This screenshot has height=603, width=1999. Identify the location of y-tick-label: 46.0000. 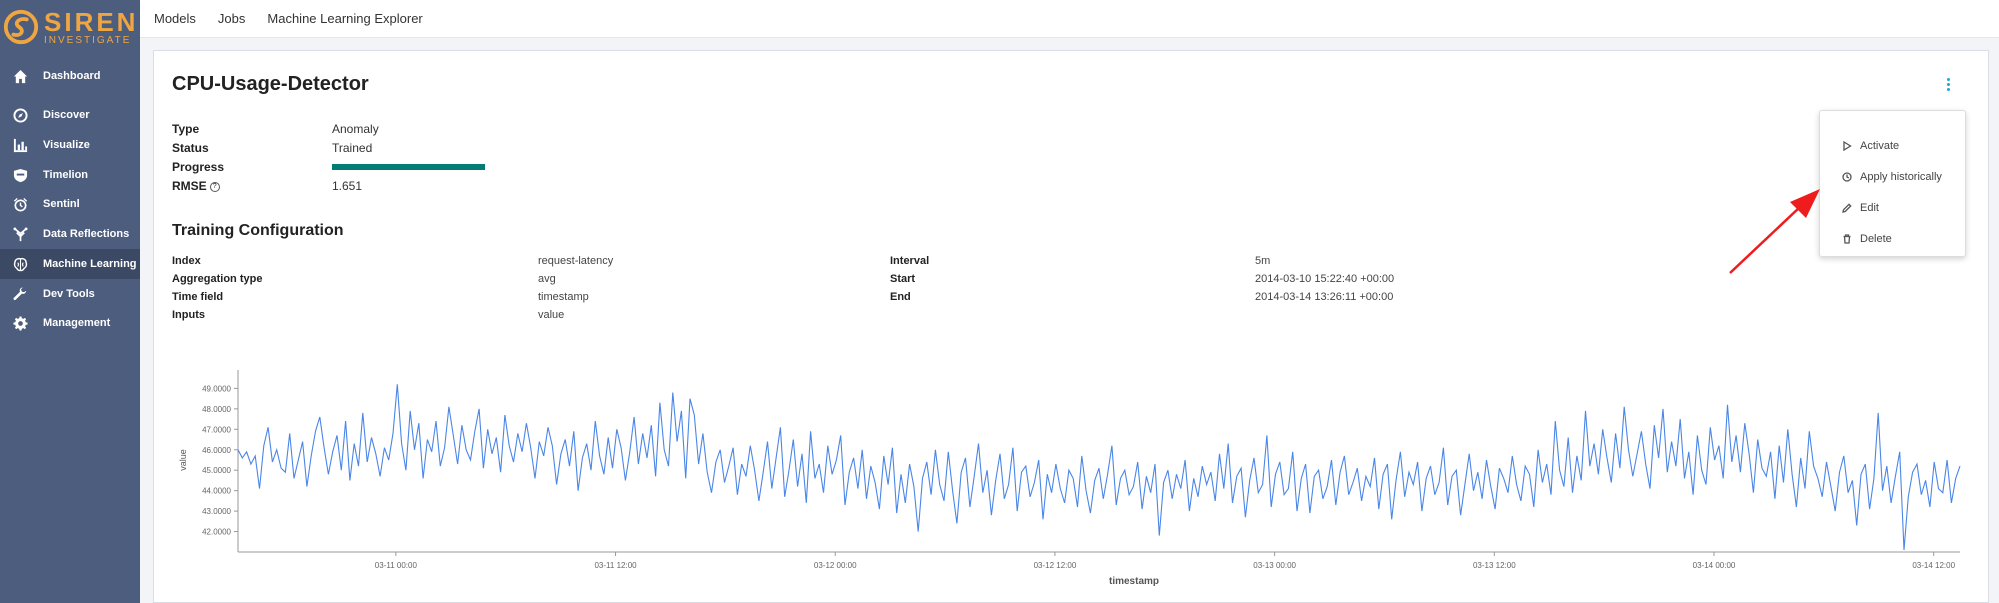
(216, 450).